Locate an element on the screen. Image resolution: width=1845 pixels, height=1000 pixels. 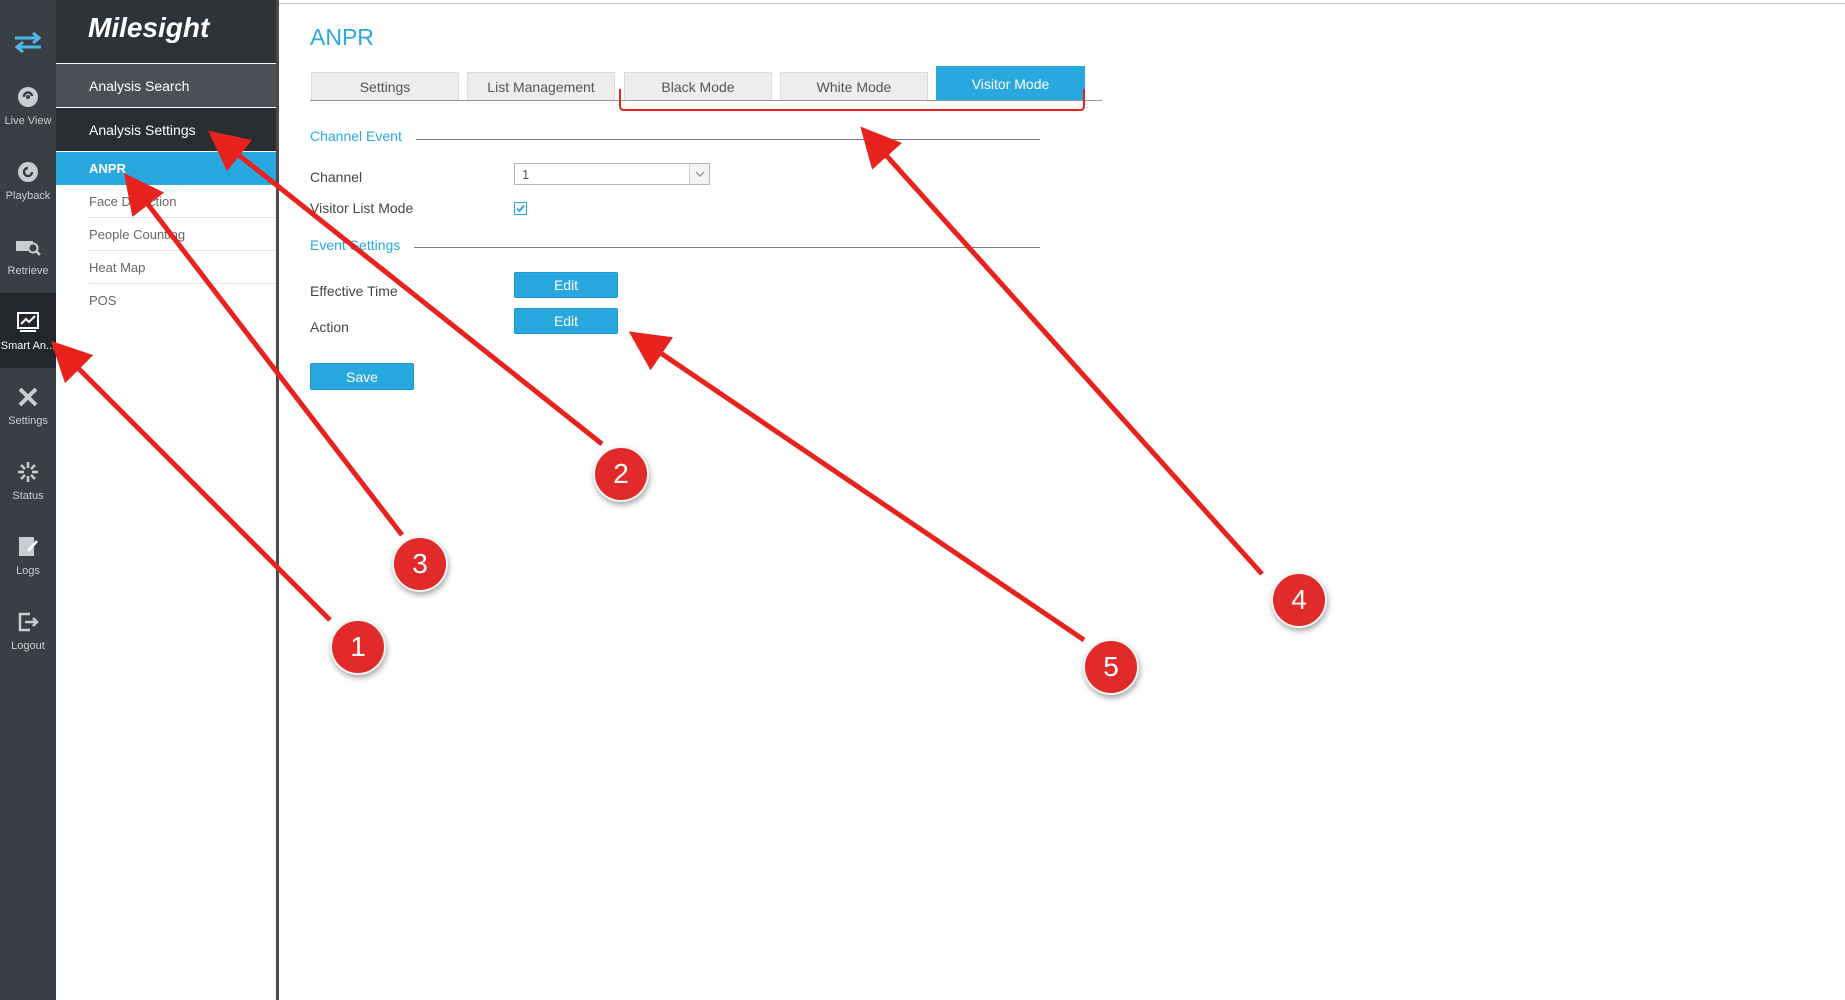
rail-item-logs: Logs is located at coordinates (28, 555).